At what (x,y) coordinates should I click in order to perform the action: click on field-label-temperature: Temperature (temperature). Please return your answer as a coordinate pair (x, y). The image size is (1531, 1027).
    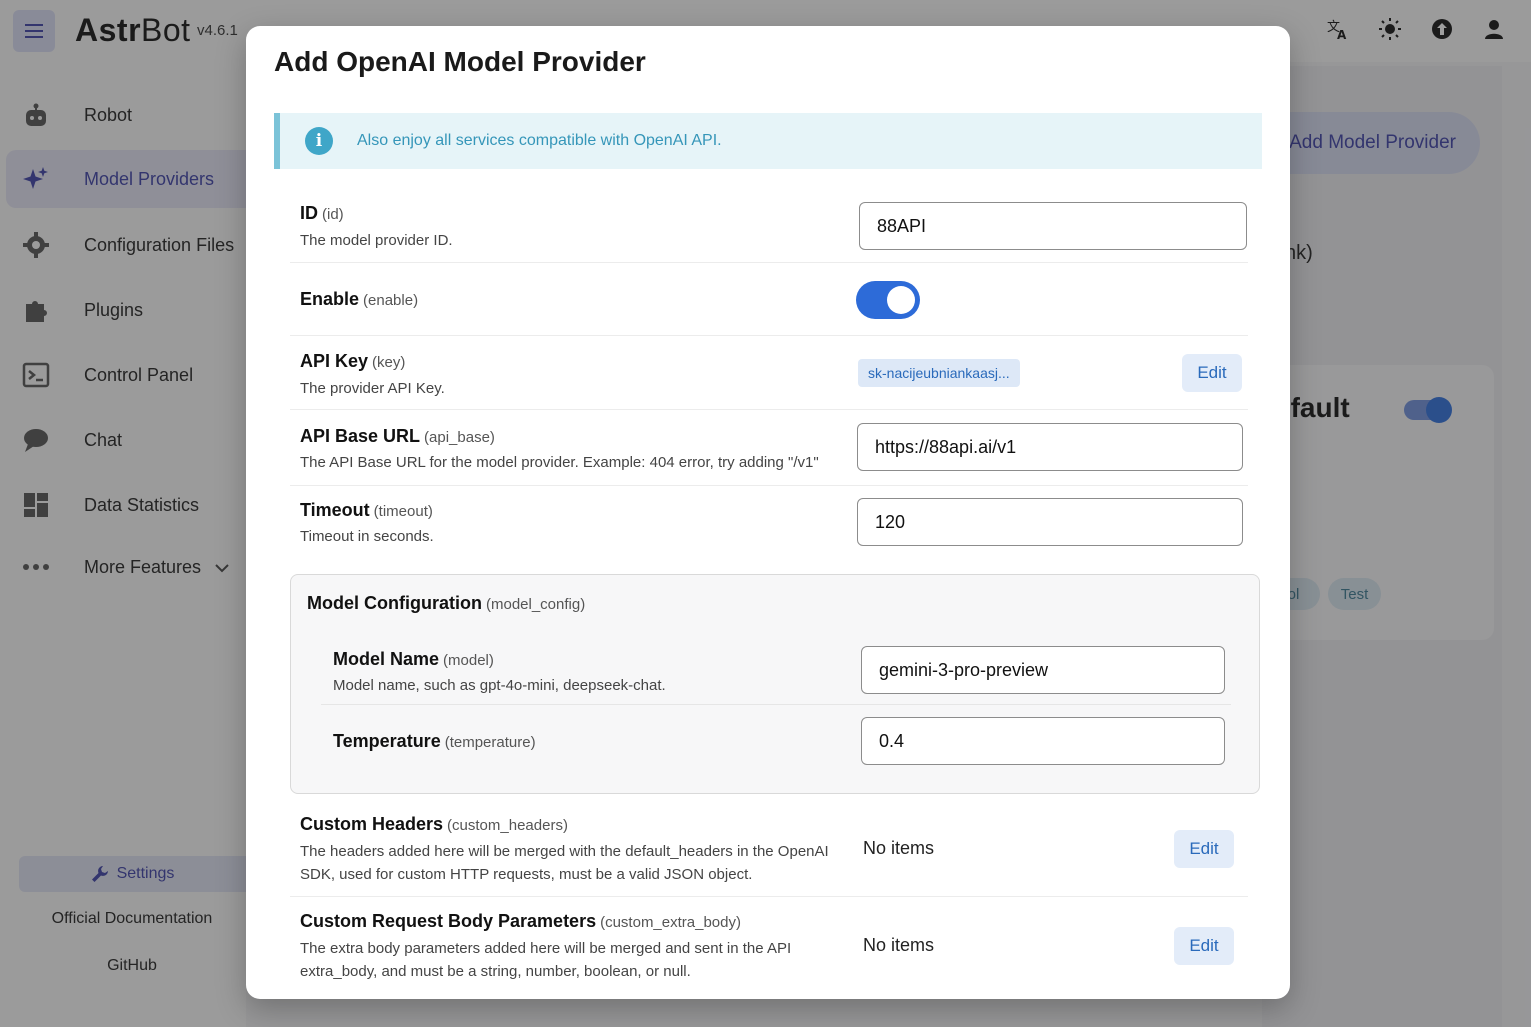
    Looking at the image, I should click on (434, 741).